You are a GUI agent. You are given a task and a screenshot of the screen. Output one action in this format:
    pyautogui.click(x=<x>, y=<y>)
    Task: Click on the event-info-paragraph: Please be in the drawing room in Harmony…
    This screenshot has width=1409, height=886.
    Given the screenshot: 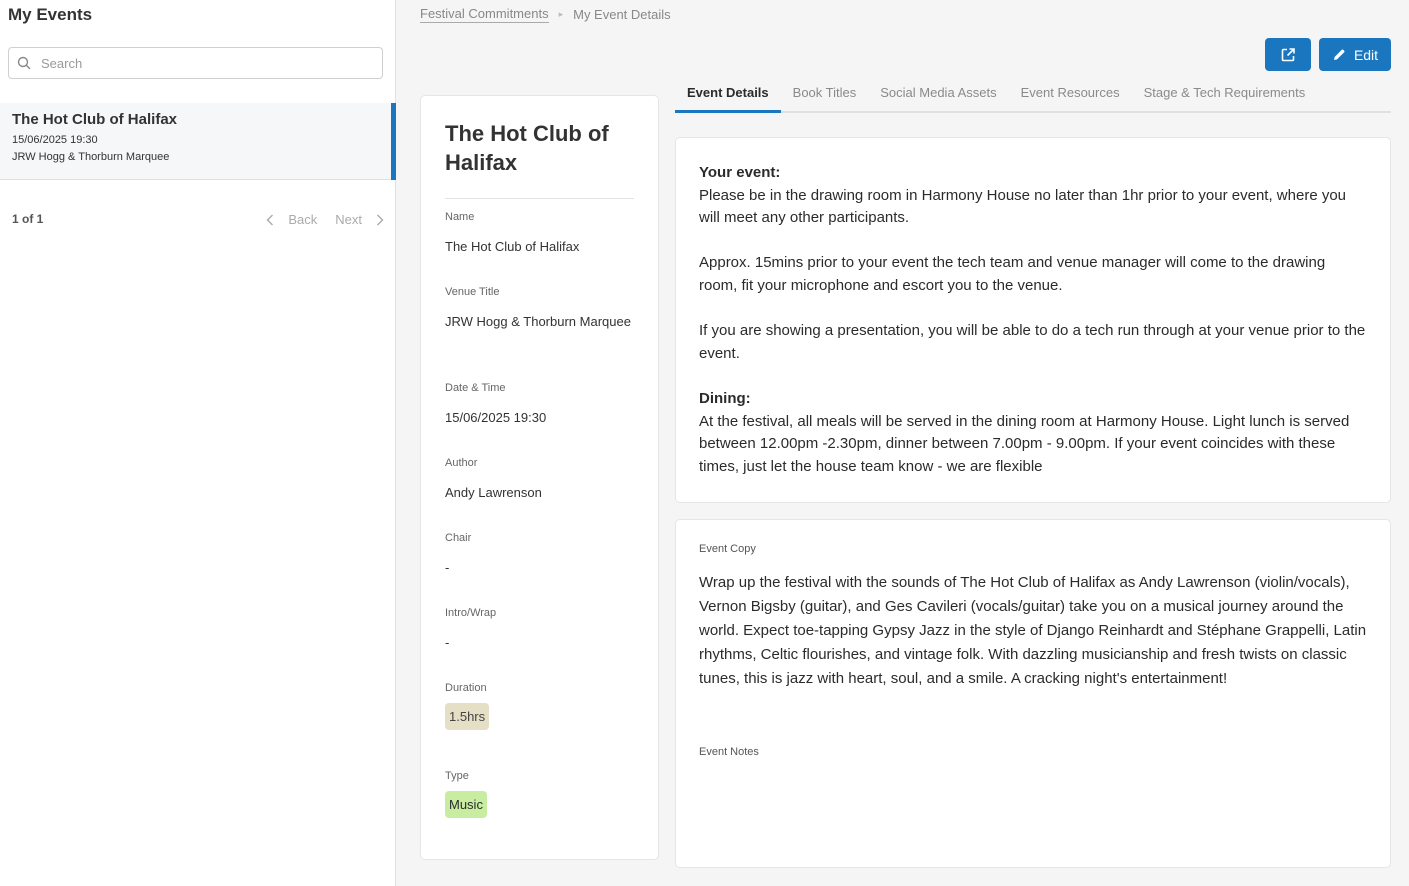 What is the action you would take?
    pyautogui.click(x=1023, y=206)
    